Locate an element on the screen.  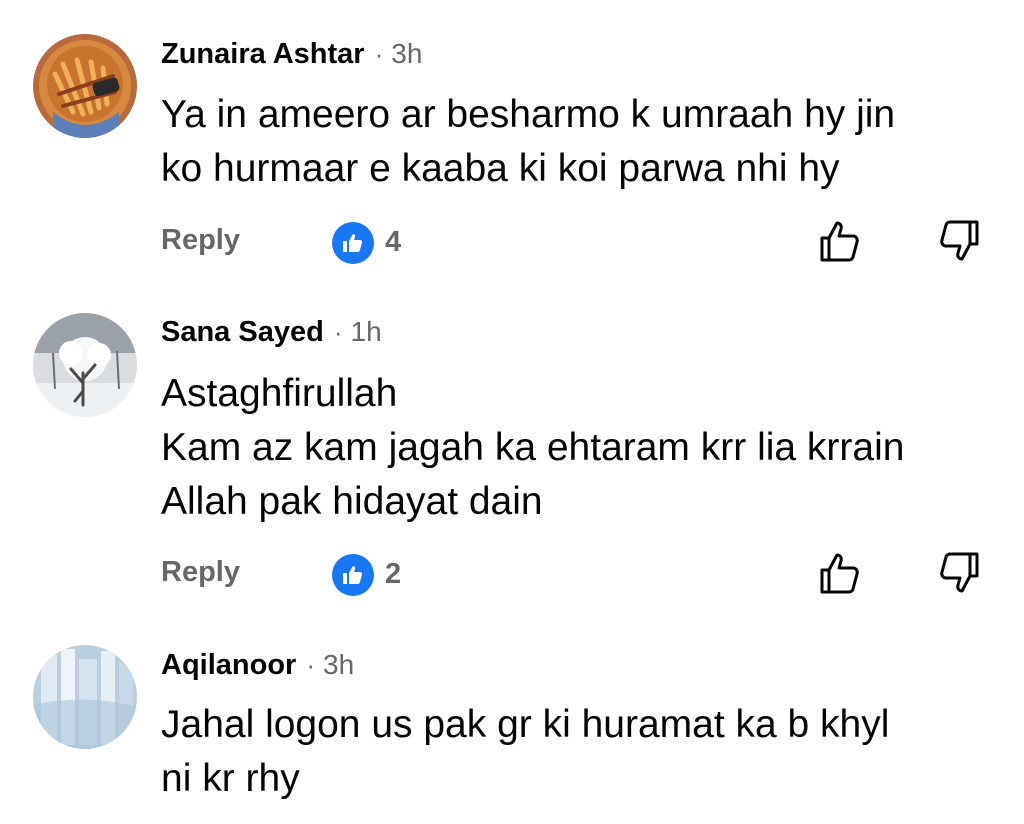
comment-line: Ya in ameero ar besharmo k umraah hy jin is located at coordinates (528, 114).